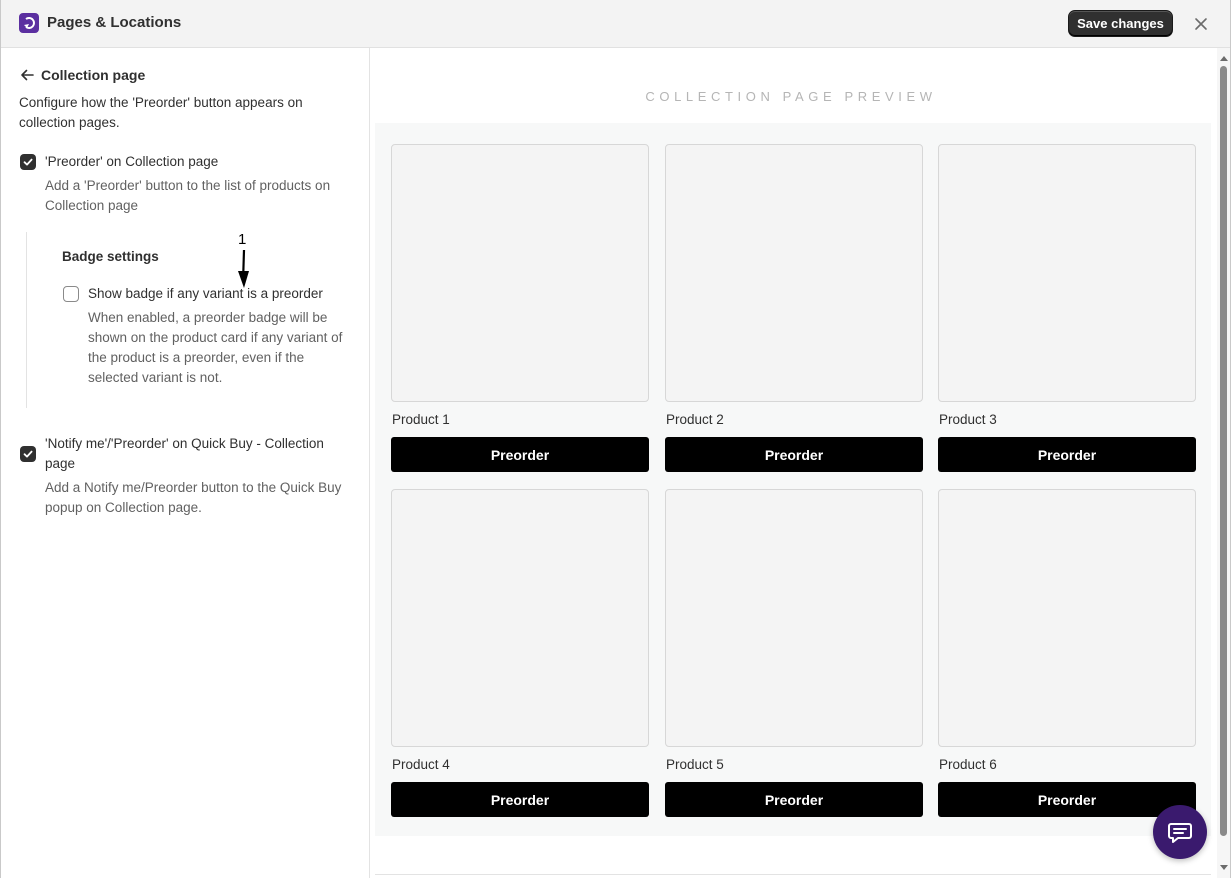 This screenshot has height=878, width=1231. I want to click on save-changes-button: Save changes, so click(1120, 23).